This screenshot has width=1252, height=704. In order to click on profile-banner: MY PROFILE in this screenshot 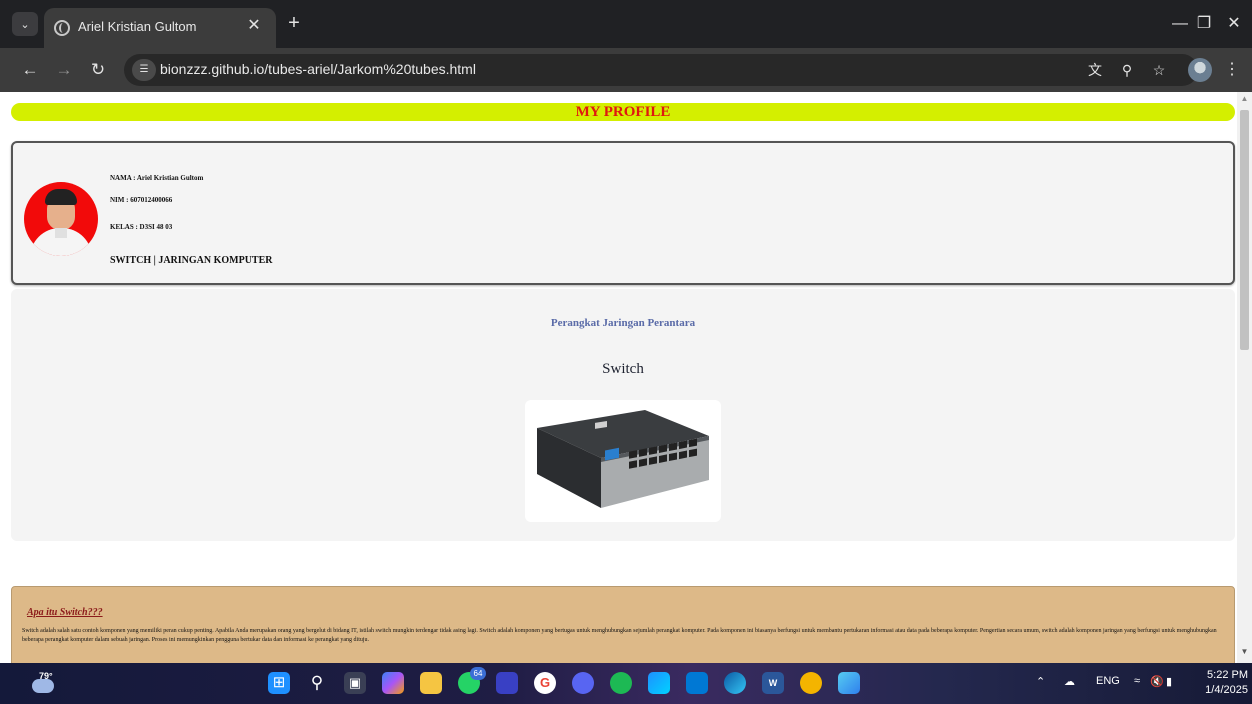, I will do `click(623, 112)`.